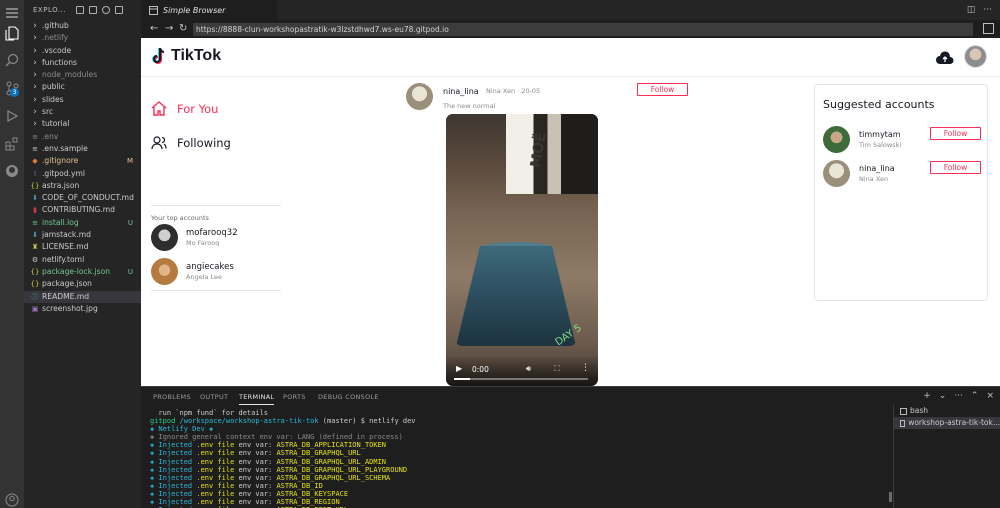  What do you see at coordinates (82, 272) in the screenshot?
I see `tree-file: {} package-lock.json U` at bounding box center [82, 272].